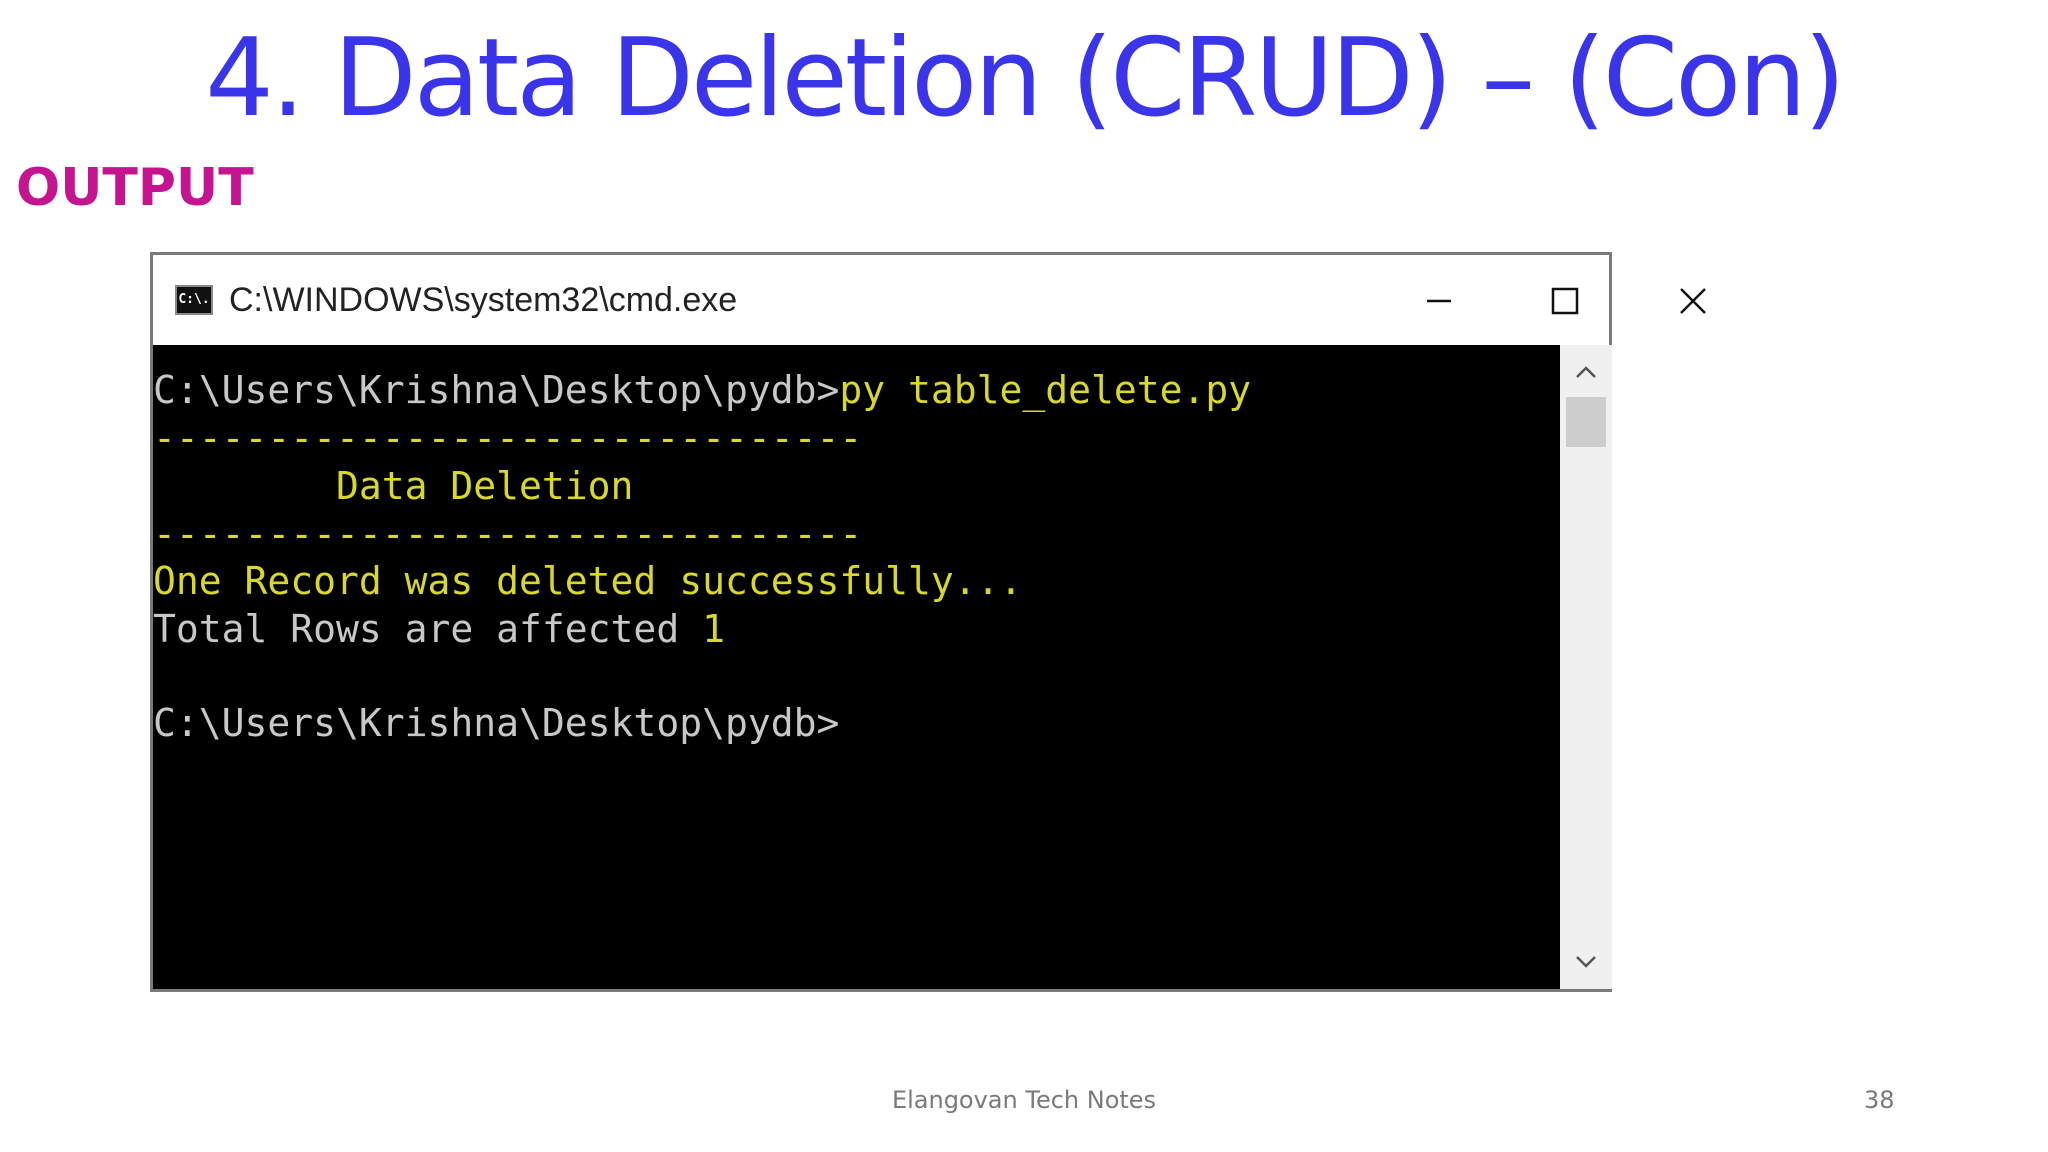  I want to click on scroll-up-button, so click(1586, 373).